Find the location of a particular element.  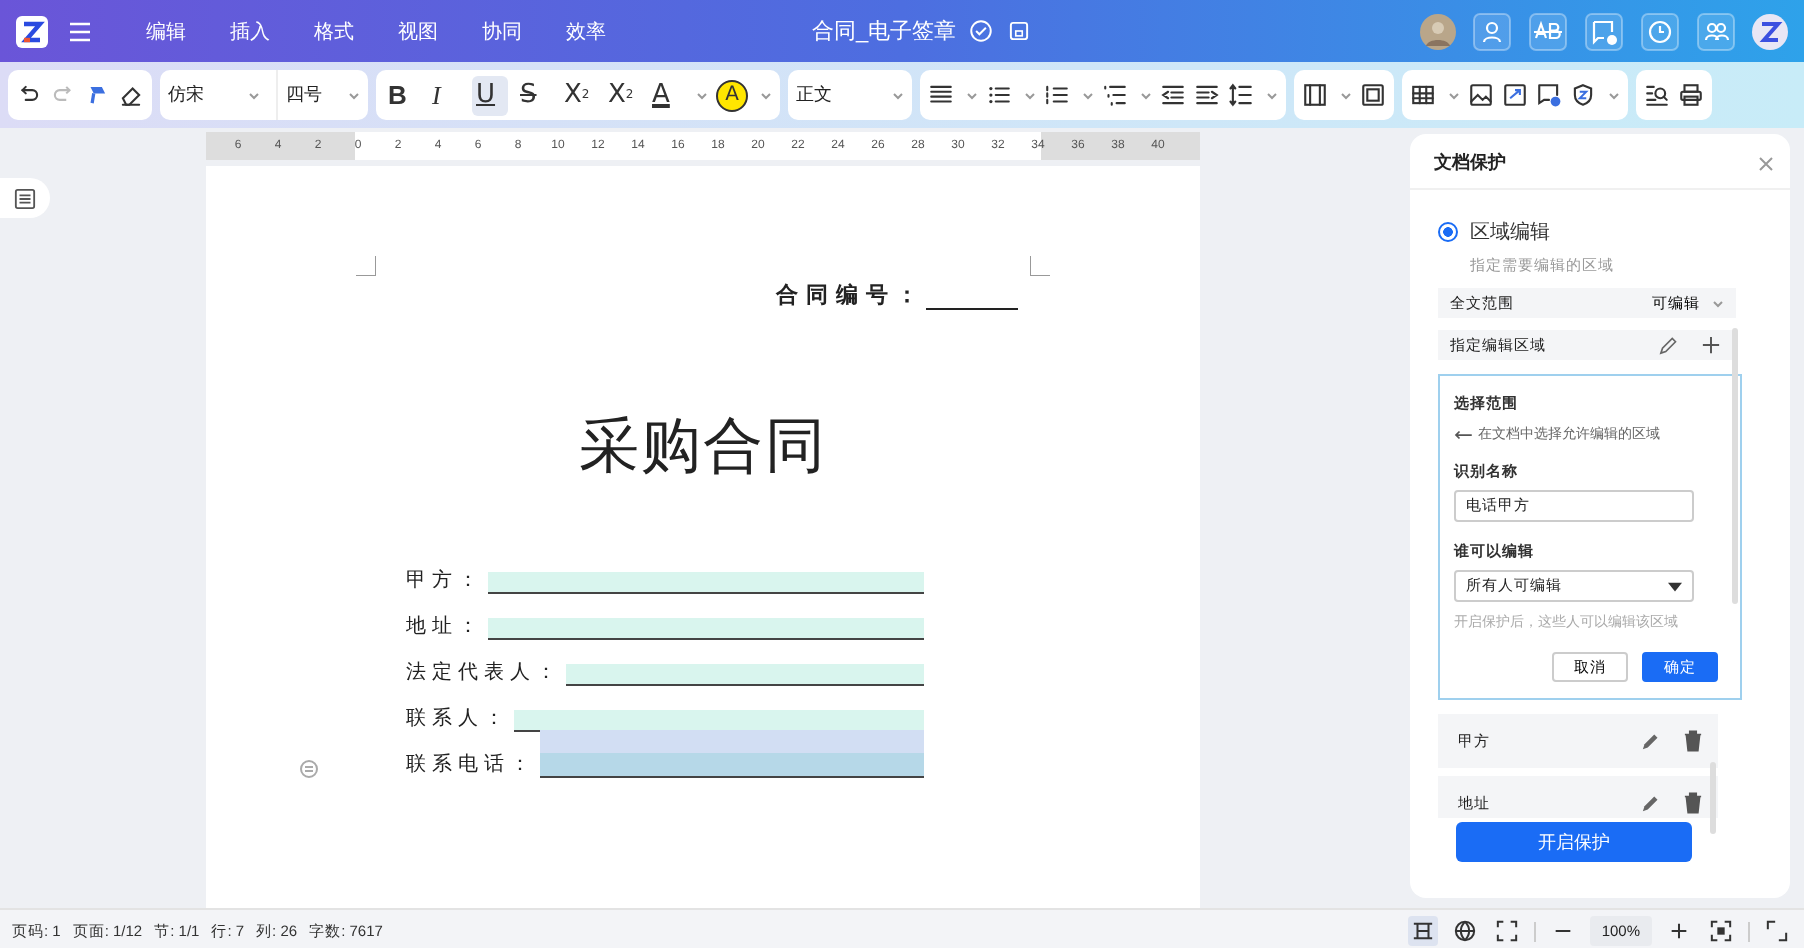

menu-item: 协同 is located at coordinates (502, 31).